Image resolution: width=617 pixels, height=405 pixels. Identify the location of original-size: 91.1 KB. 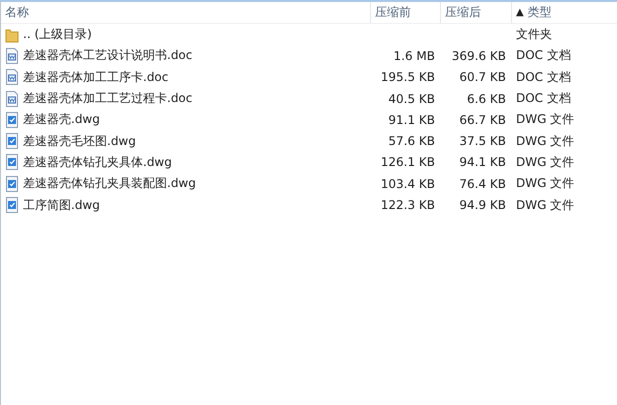
(411, 119).